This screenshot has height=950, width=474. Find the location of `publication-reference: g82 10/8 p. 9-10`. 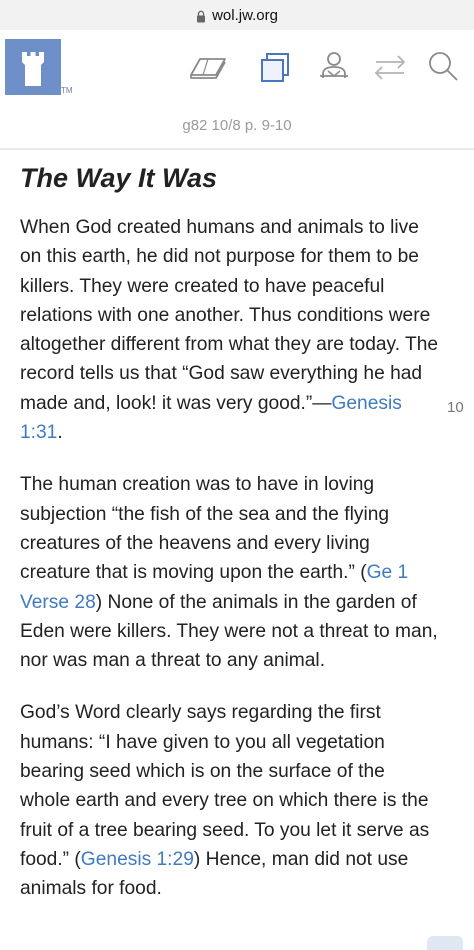

publication-reference: g82 10/8 p. 9-10 is located at coordinates (237, 125).